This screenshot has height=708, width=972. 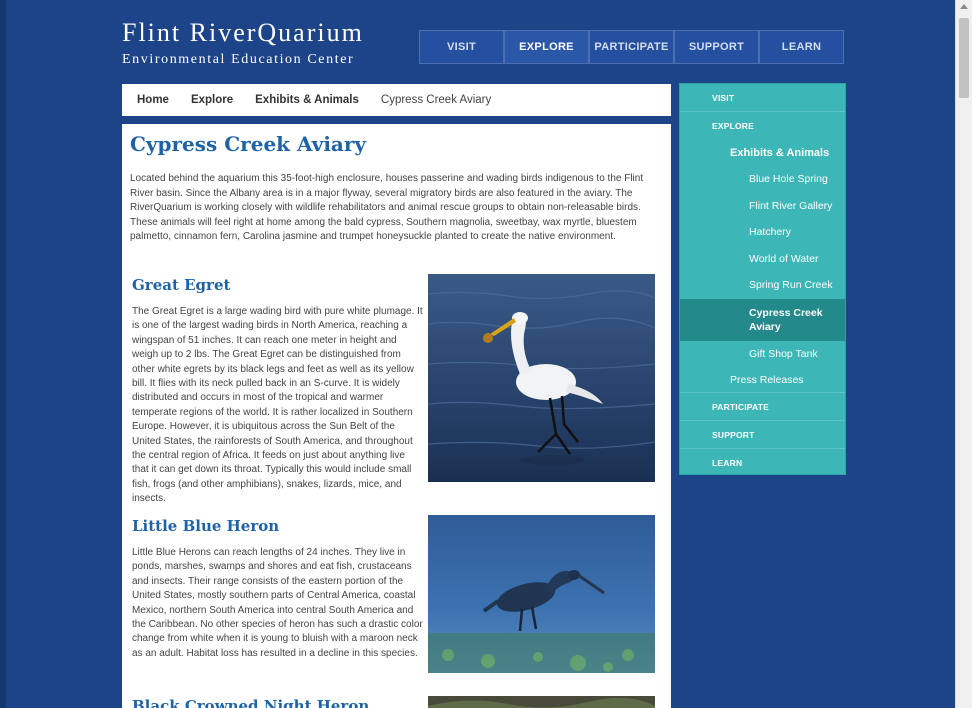 What do you see at coordinates (762, 354) in the screenshot?
I see `sidebar-item-gift-shop-tank: Gift Shop Tank` at bounding box center [762, 354].